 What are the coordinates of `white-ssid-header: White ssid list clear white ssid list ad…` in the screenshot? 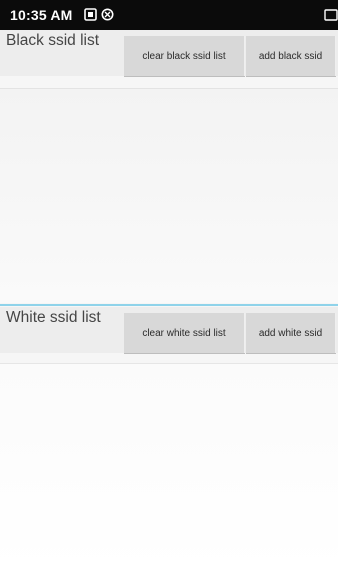 It's located at (169, 330).